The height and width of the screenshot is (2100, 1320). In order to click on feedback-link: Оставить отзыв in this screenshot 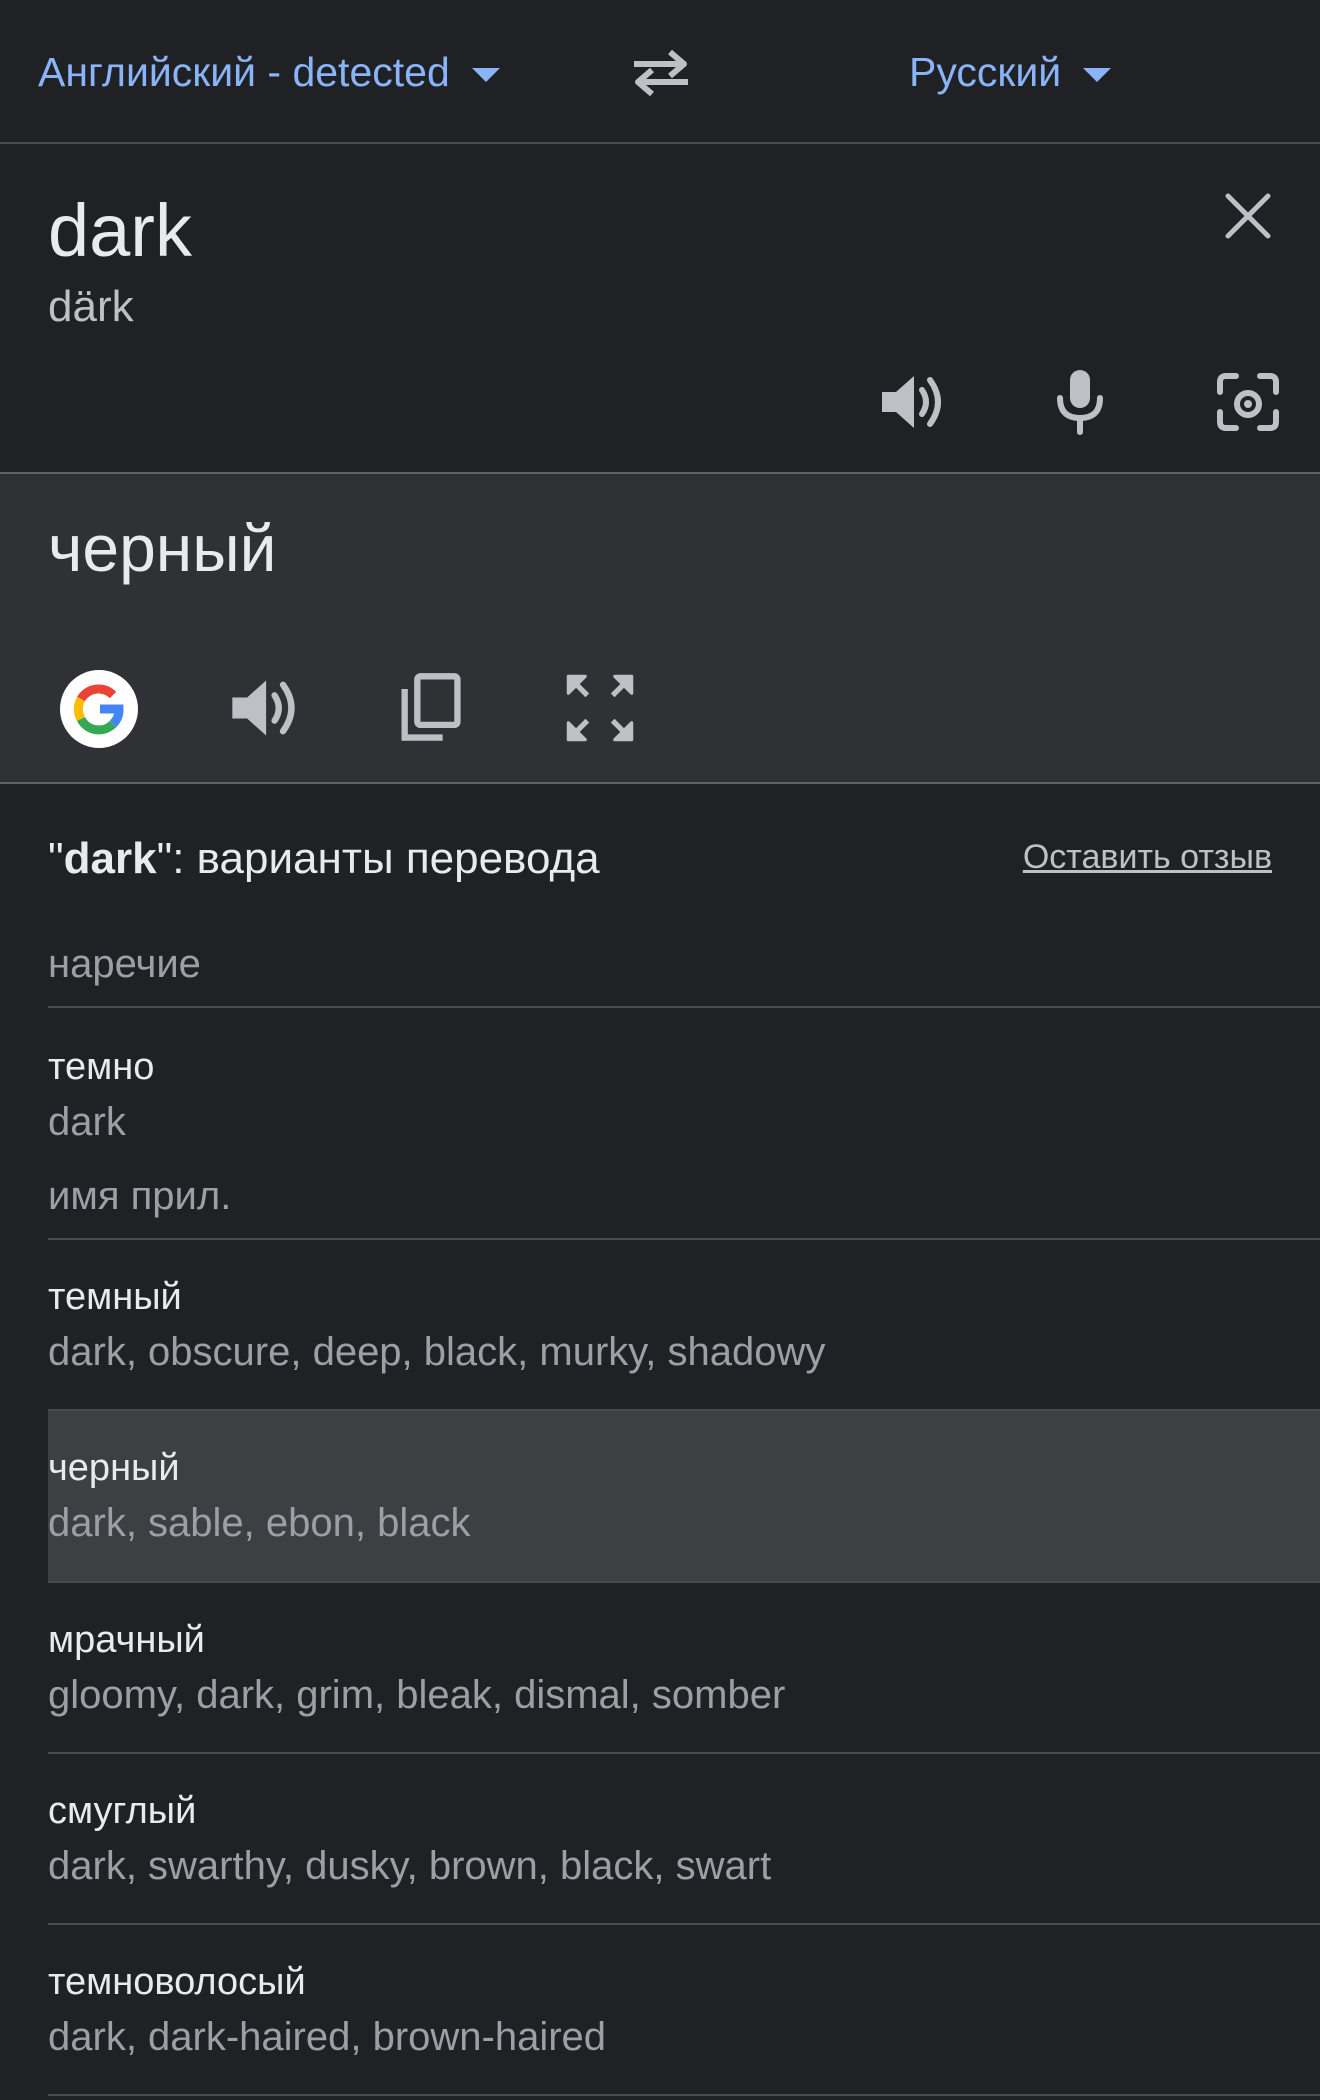, I will do `click(1147, 857)`.